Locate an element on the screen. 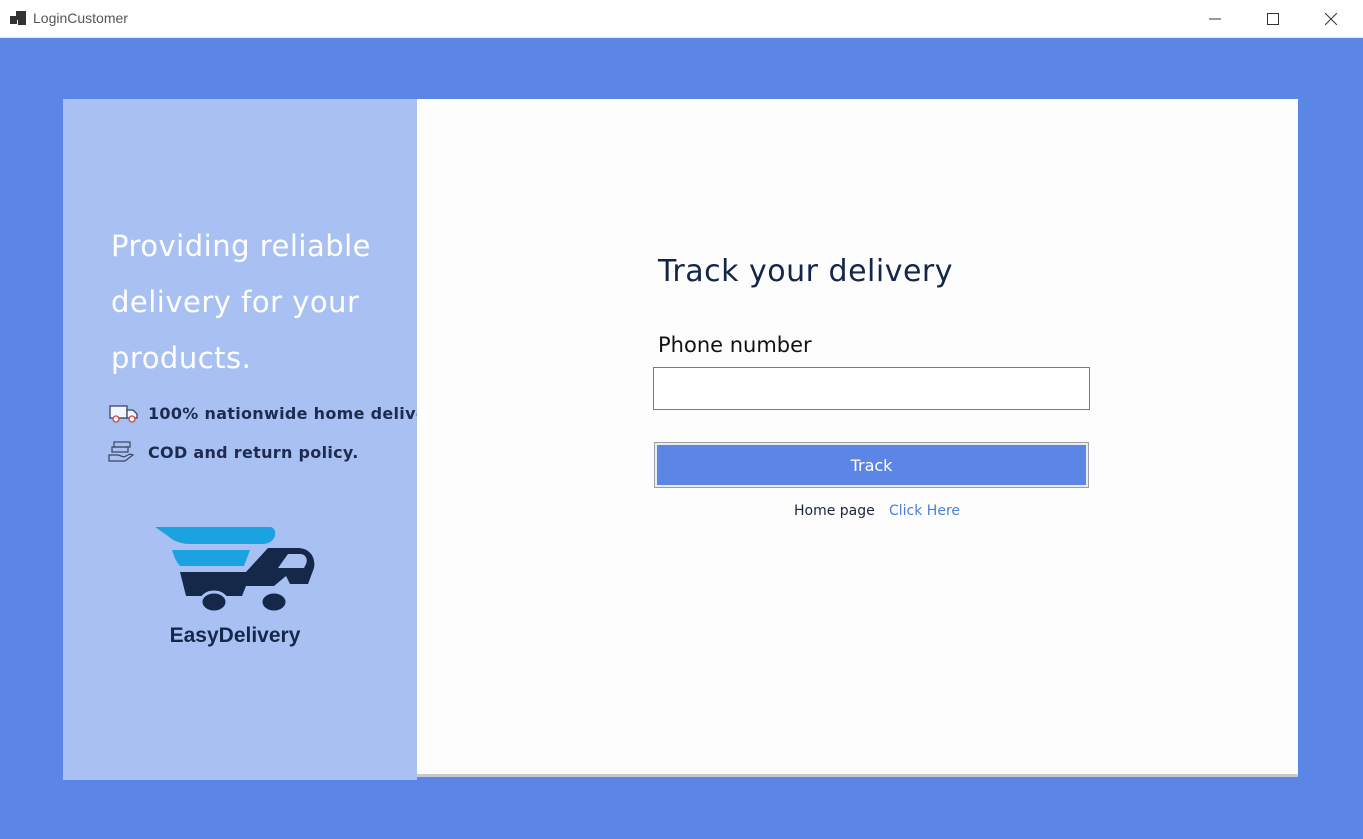  maximize-button is located at coordinates (1273, 19).